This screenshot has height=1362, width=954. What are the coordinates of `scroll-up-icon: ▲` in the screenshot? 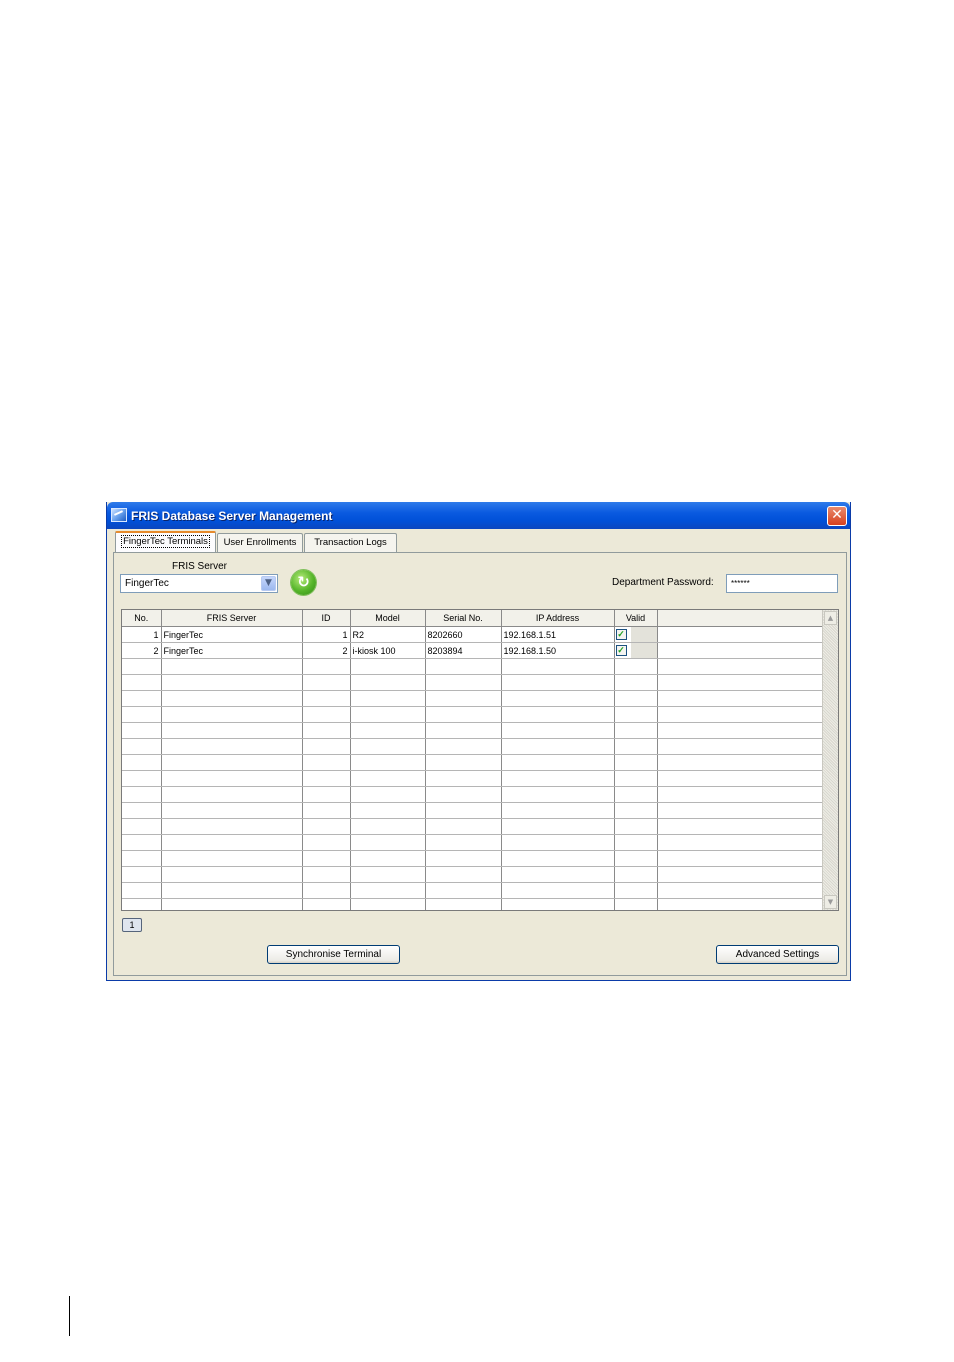 It's located at (830, 618).